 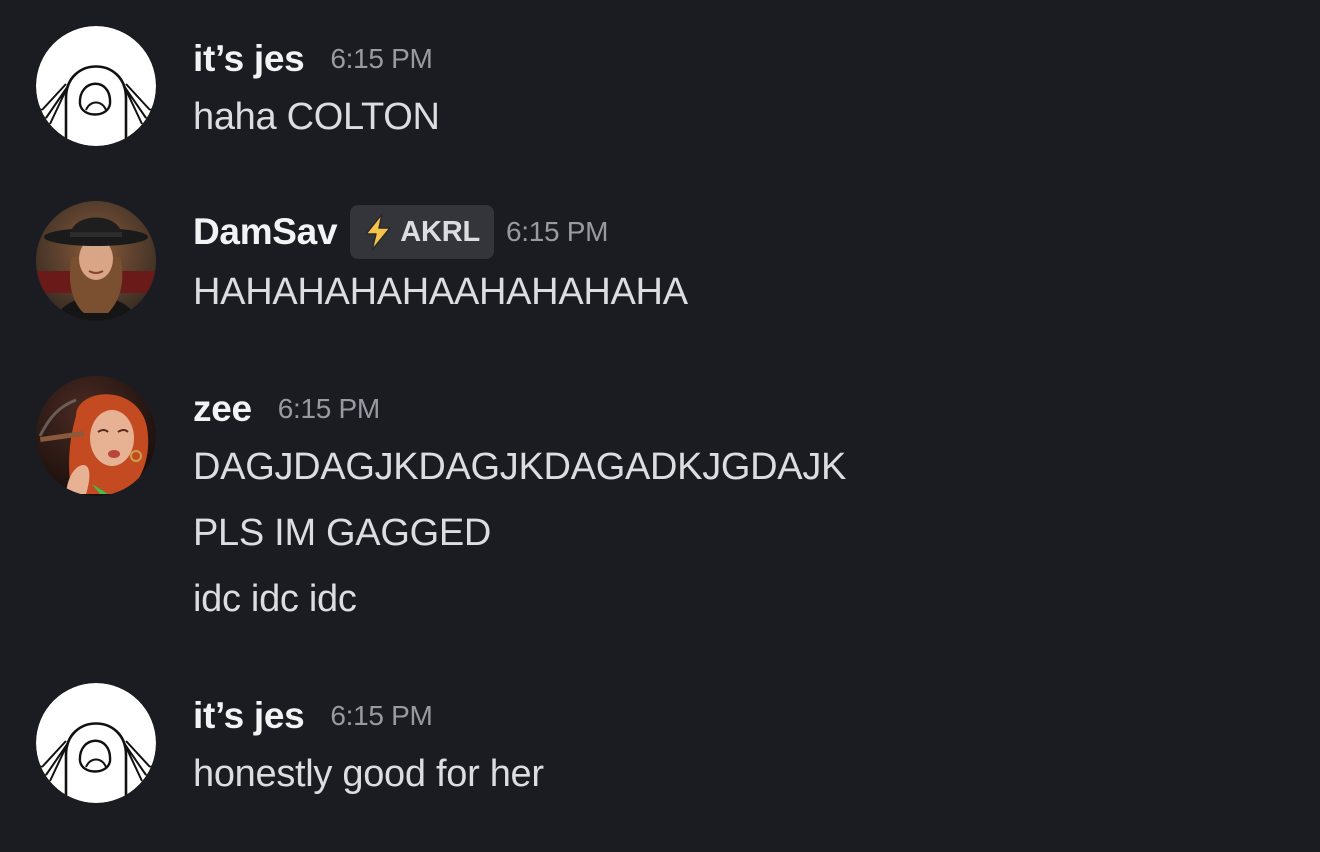 What do you see at coordinates (275, 599) in the screenshot?
I see `message-text: idc idc idc` at bounding box center [275, 599].